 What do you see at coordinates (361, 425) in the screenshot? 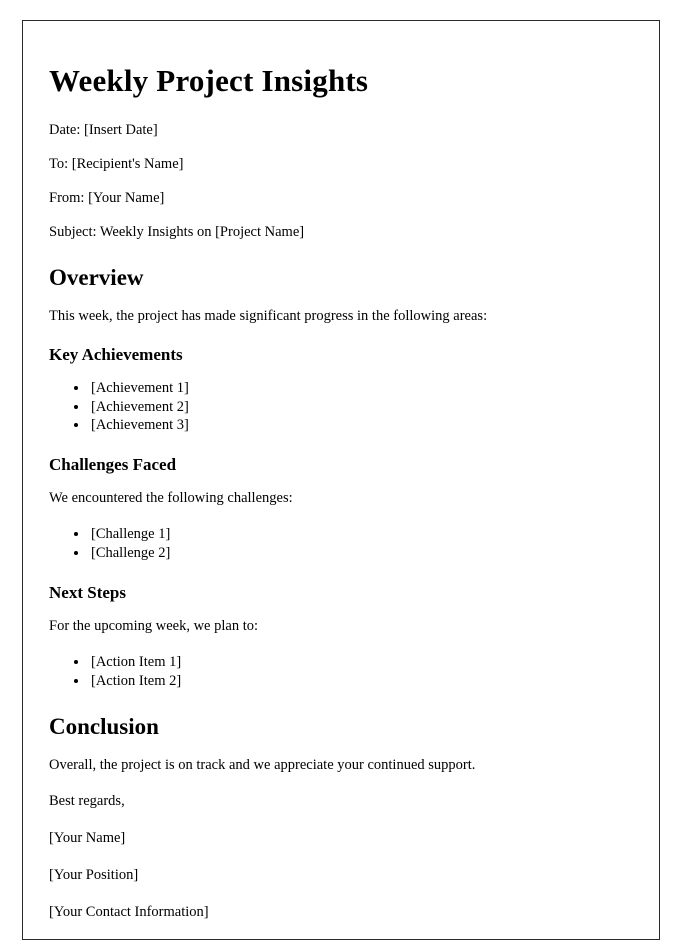
I see `list-item: [Achievement 3]` at bounding box center [361, 425].